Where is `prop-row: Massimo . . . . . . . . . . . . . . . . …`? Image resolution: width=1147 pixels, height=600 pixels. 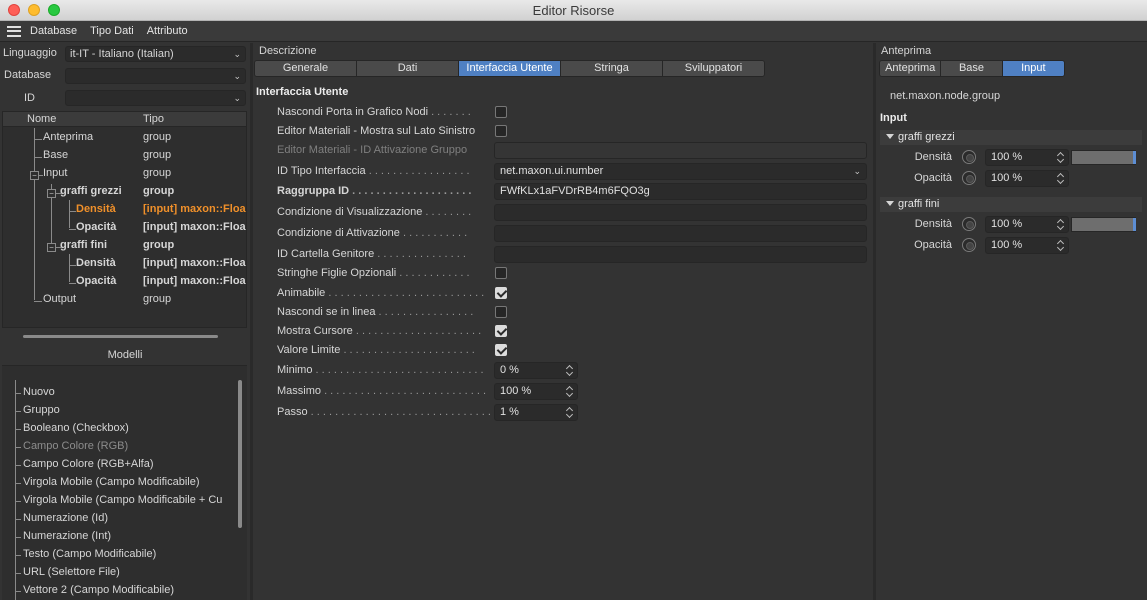
prop-row: Massimo . . . . . . . . . . . . . . . . … is located at coordinates (572, 391).